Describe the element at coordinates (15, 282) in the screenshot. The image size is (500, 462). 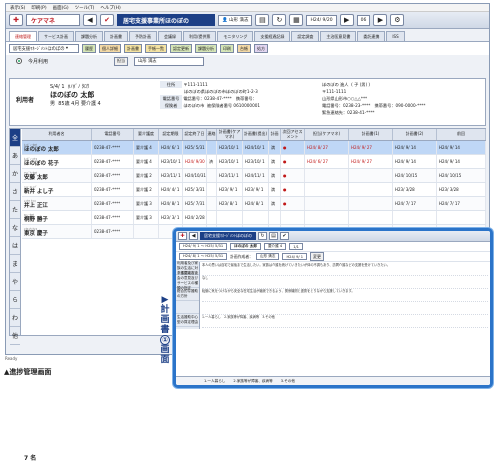
I see `kana-tab: や` at that location.